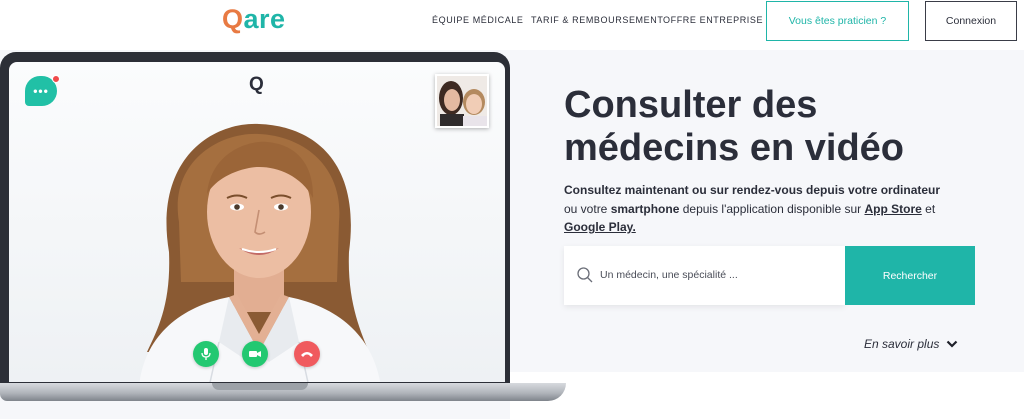 The width and height of the screenshot is (1024, 419). I want to click on laptop-notch, so click(260, 386).